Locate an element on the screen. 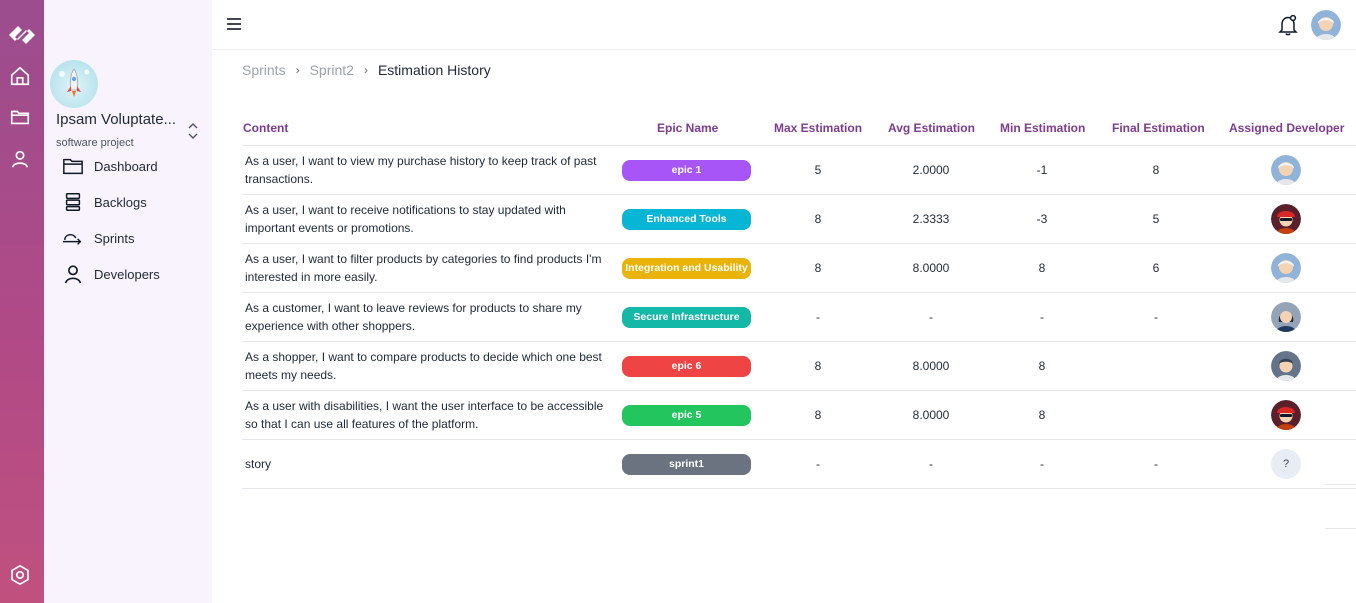 The image size is (1356, 603). user-avatar is located at coordinates (1326, 25).